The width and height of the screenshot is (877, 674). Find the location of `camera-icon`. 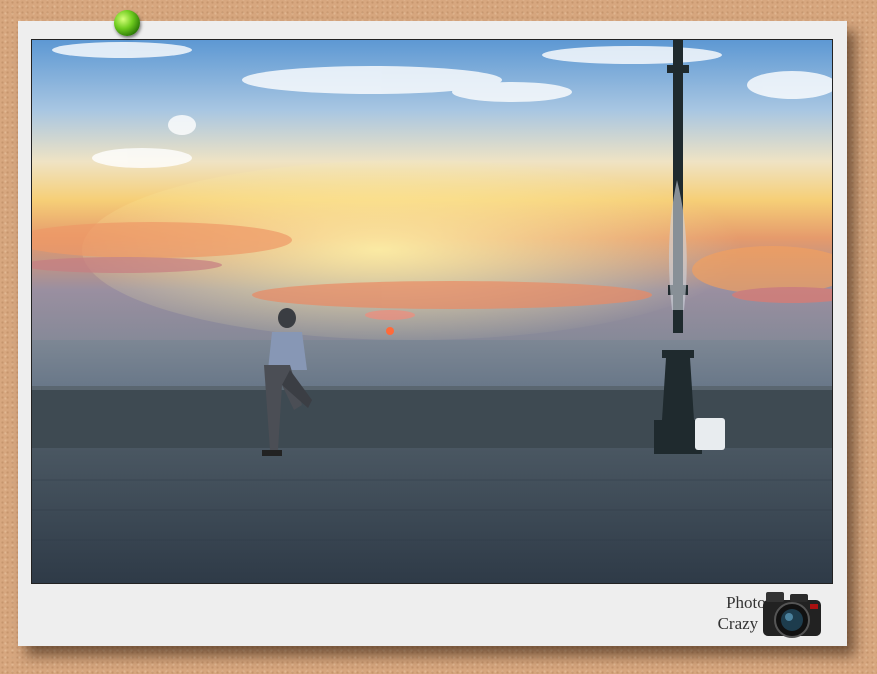

camera-icon is located at coordinates (792, 615).